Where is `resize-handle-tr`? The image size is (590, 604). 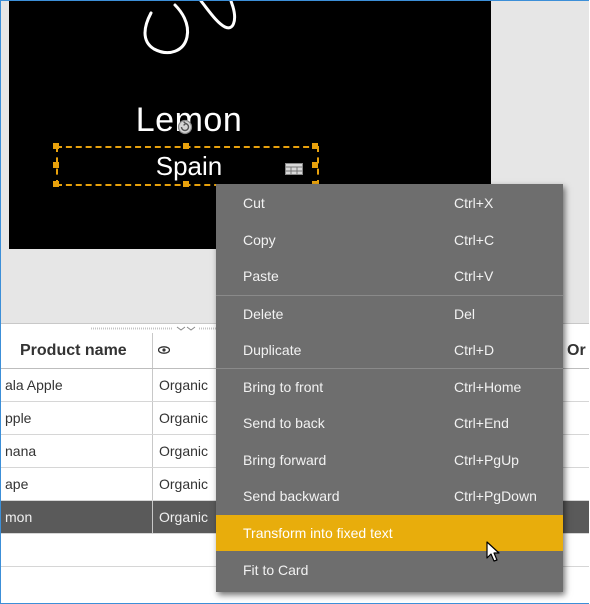 resize-handle-tr is located at coordinates (315, 146).